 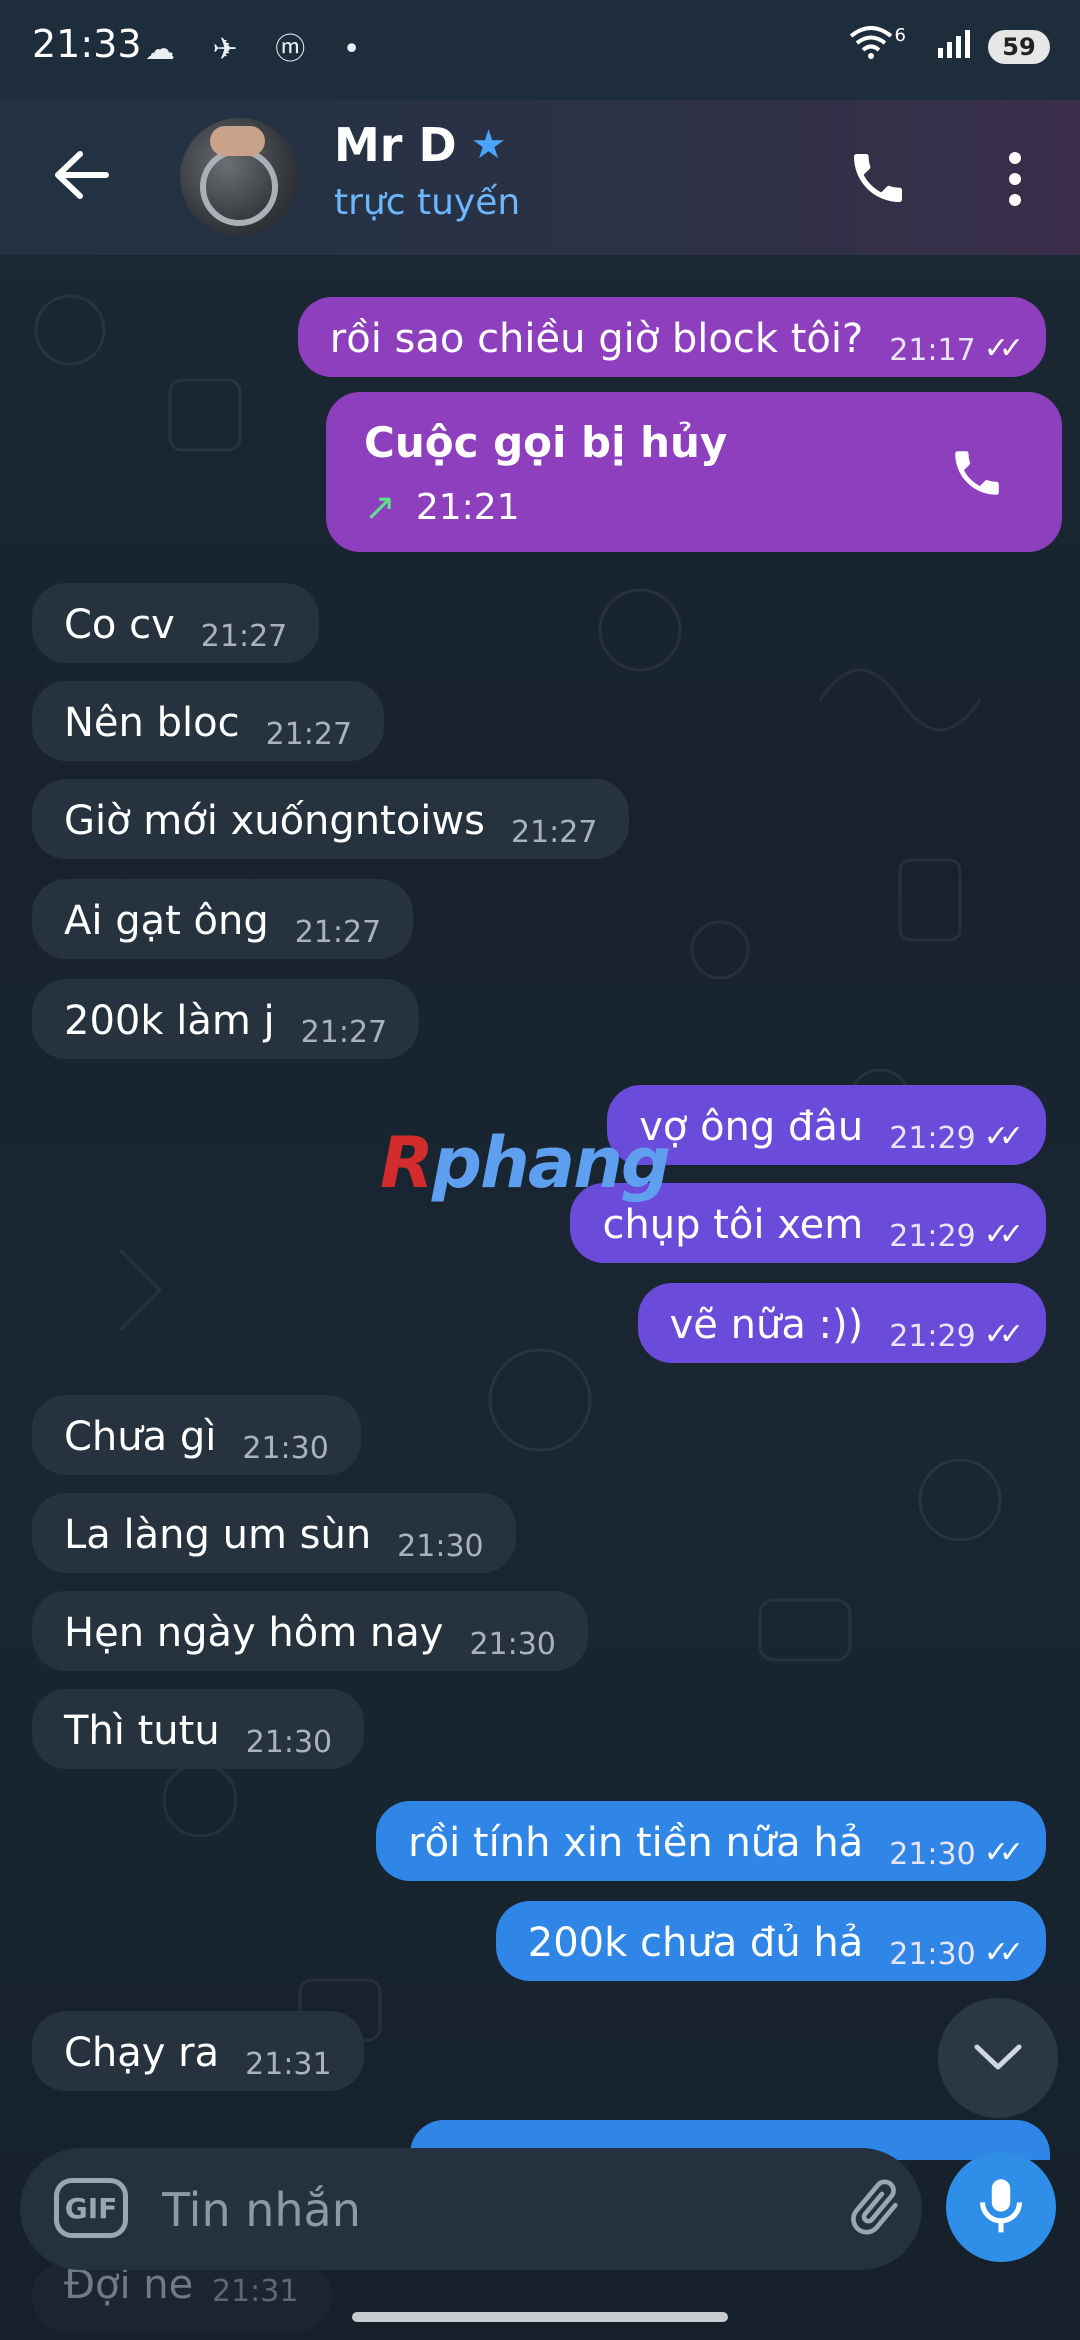 What do you see at coordinates (1019, 47) in the screenshot?
I see `battery-indicator: 59` at bounding box center [1019, 47].